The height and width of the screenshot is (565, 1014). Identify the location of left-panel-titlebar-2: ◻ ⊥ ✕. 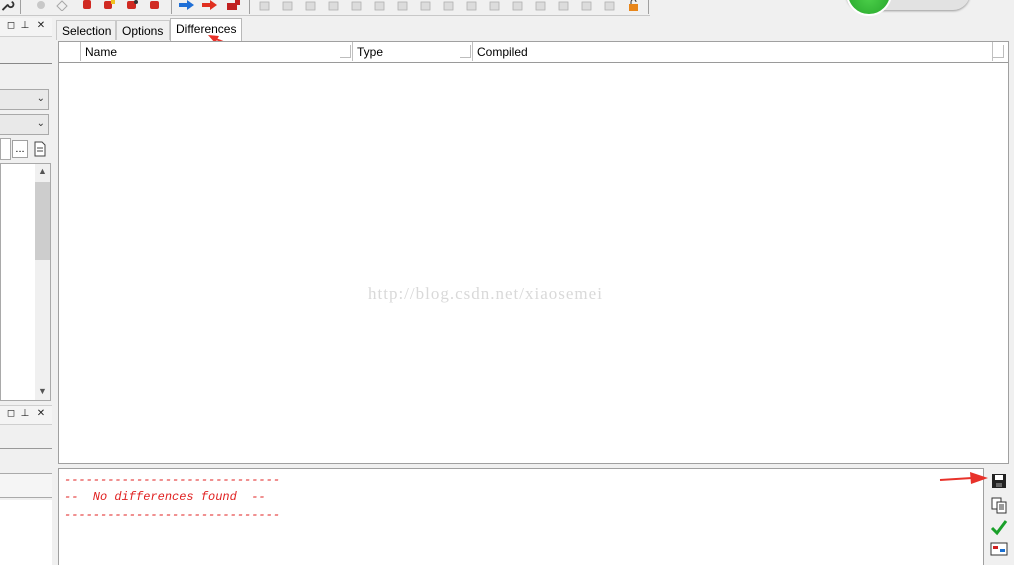
(26, 415).